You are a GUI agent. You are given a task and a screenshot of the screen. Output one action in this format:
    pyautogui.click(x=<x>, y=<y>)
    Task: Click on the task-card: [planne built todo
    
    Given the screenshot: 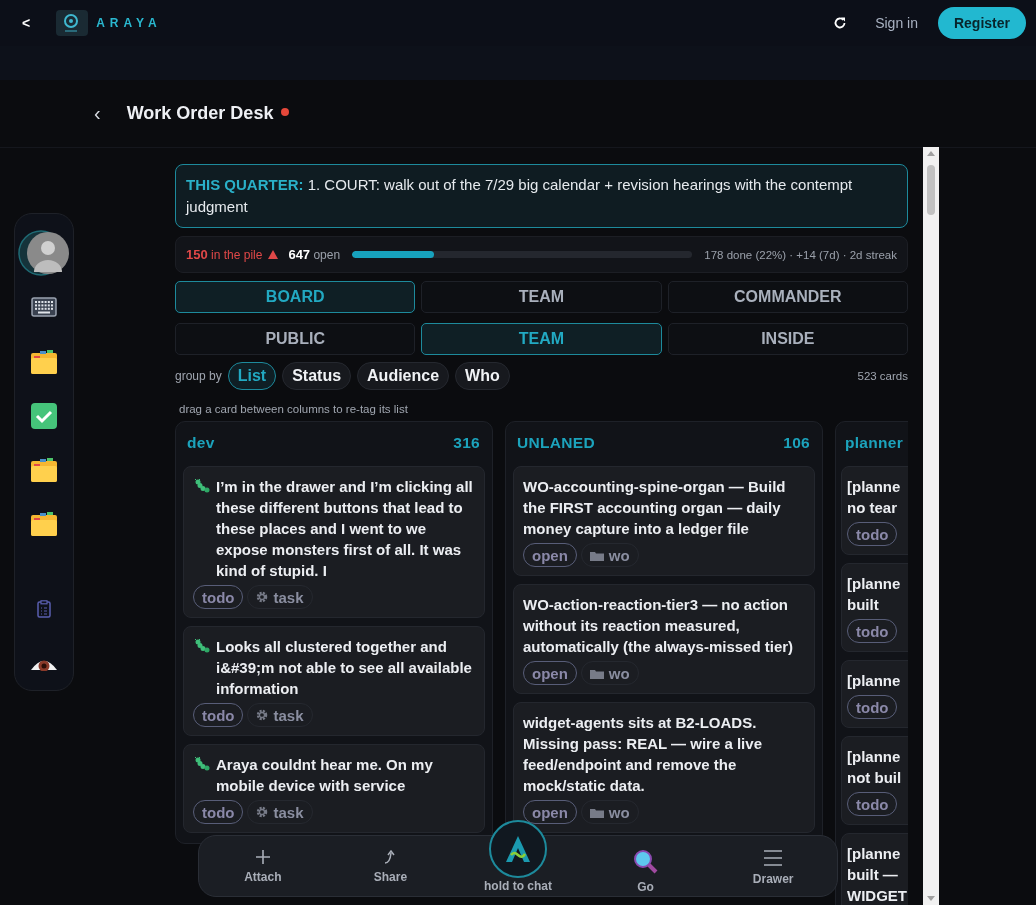 What is the action you would take?
    pyautogui.click(x=874, y=607)
    